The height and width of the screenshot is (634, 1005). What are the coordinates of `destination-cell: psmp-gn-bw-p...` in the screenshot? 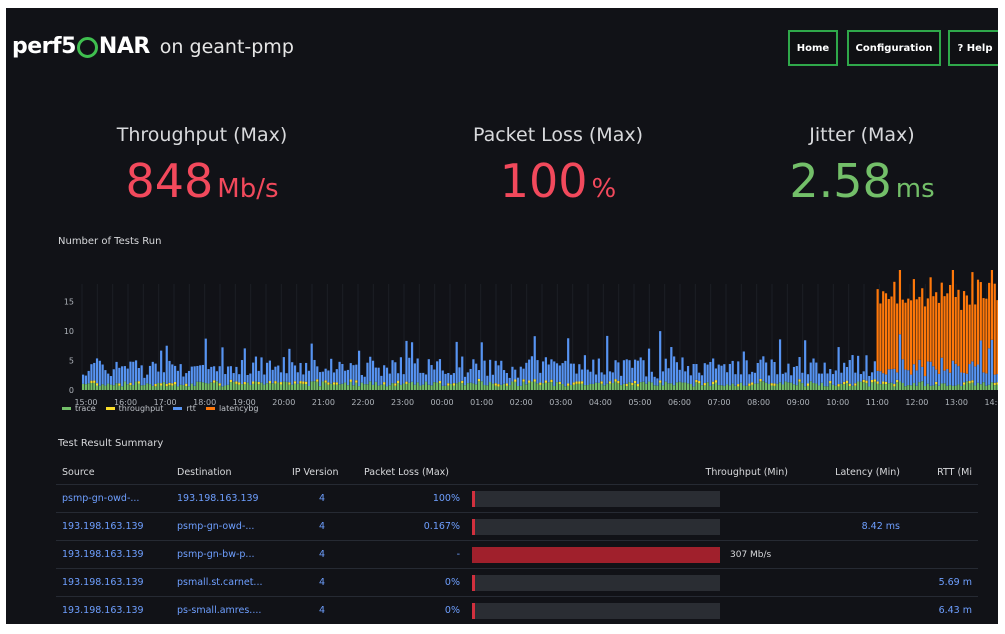 It's located at (228, 554).